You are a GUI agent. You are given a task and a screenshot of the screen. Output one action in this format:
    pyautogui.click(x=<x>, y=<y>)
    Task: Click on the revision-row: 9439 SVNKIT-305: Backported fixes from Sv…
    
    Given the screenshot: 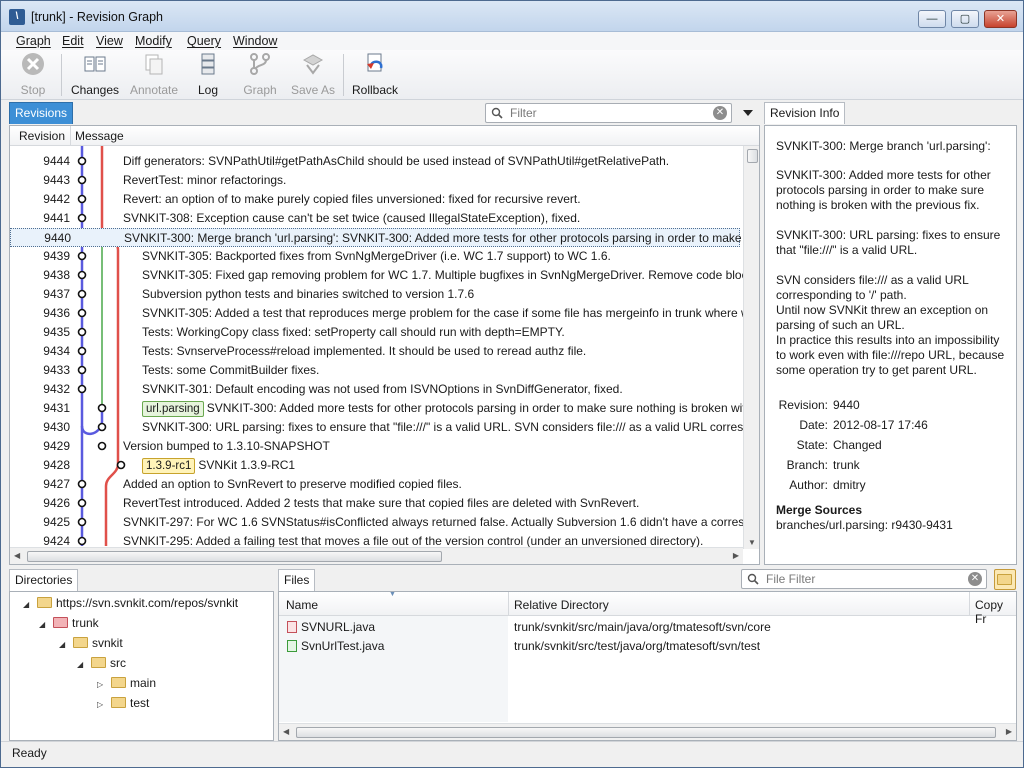 What is the action you would take?
    pyautogui.click(x=375, y=256)
    